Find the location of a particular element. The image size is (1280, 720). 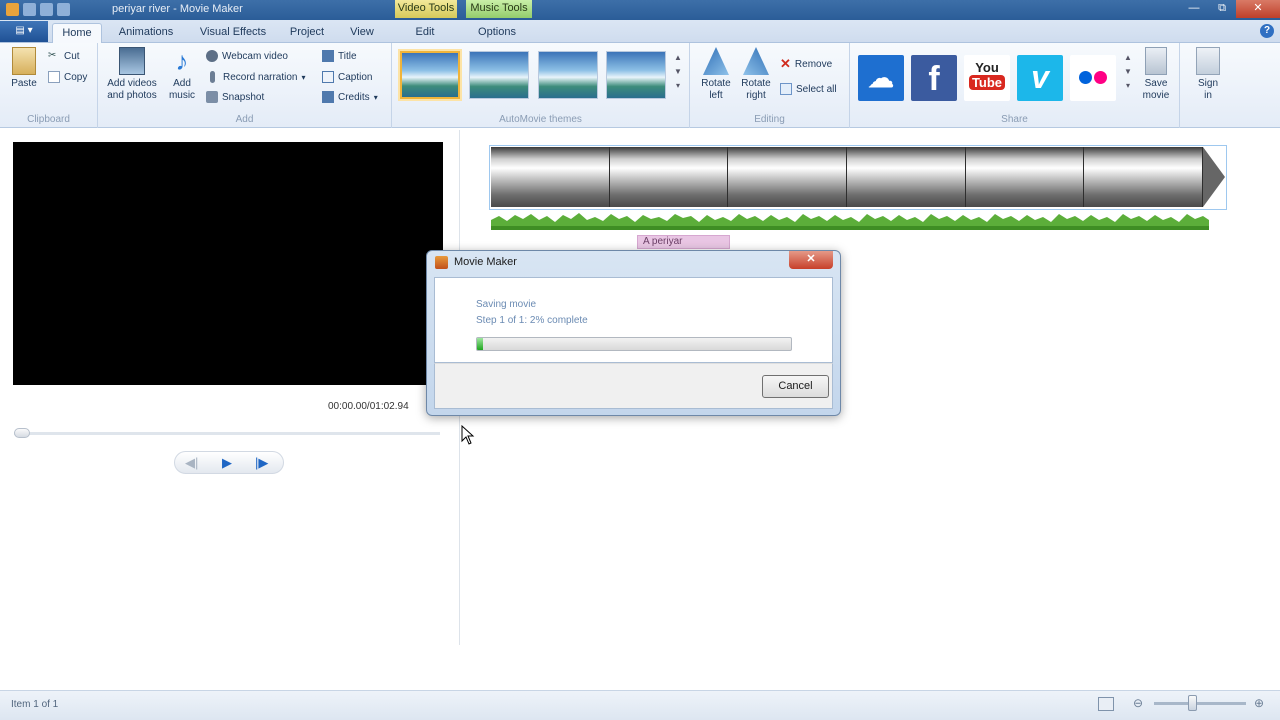

previous-frame-icon: ◀| is located at coordinates (191, 463).